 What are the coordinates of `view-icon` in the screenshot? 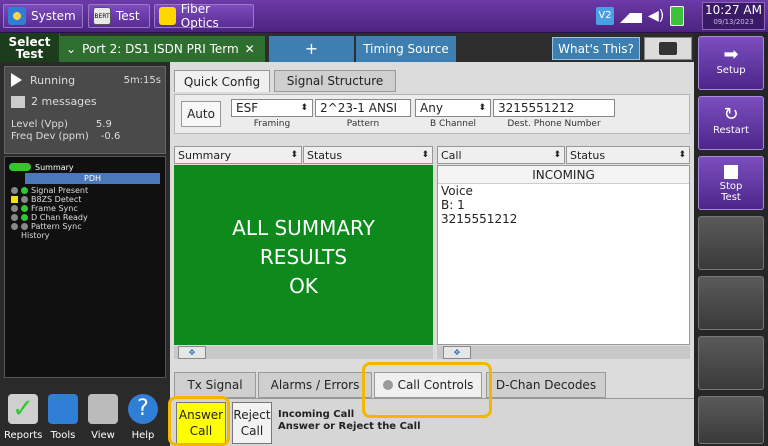 It's located at (103, 409).